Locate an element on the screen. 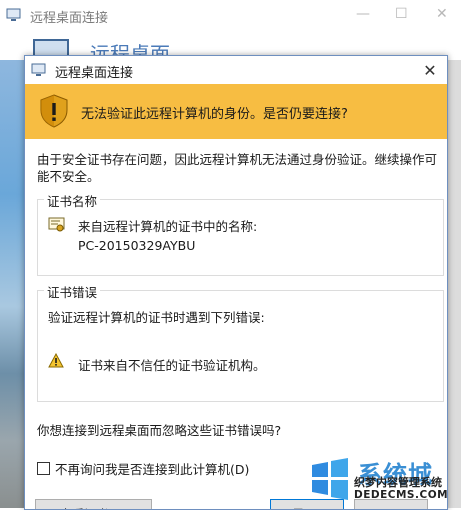  certificate-name-value: PC-20150329AYBU is located at coordinates (137, 245).